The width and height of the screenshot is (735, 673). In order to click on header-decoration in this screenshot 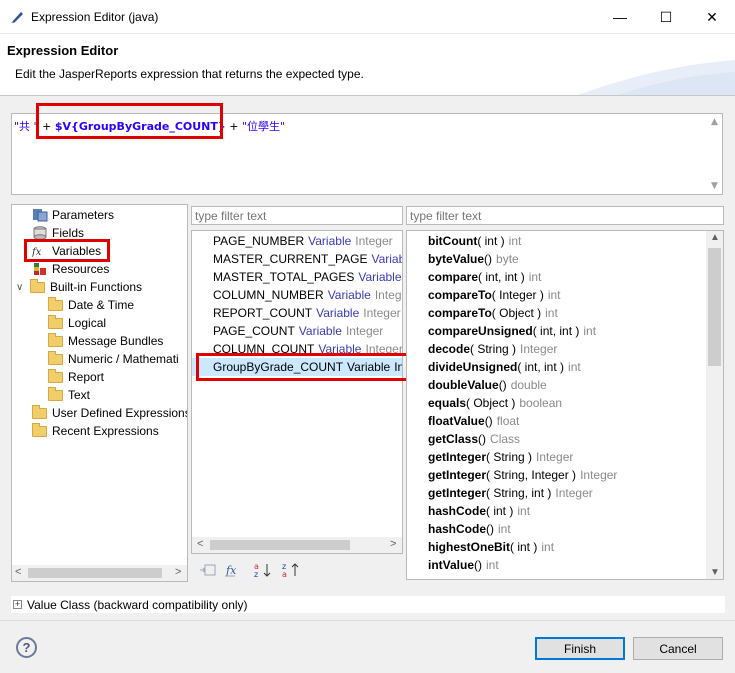, I will do `click(656, 77)`.